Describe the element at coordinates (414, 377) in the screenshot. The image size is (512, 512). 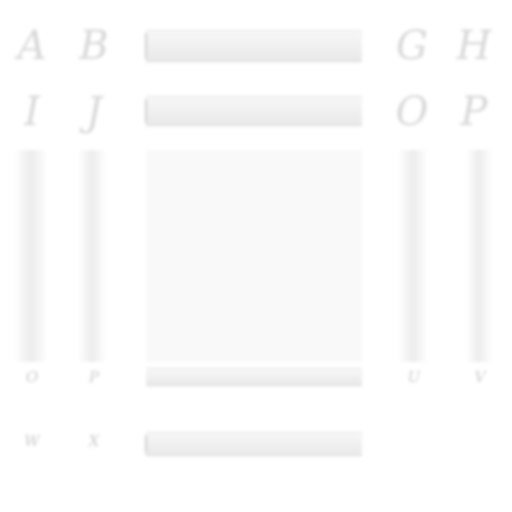
I see `glyph-u-small: U` at that location.